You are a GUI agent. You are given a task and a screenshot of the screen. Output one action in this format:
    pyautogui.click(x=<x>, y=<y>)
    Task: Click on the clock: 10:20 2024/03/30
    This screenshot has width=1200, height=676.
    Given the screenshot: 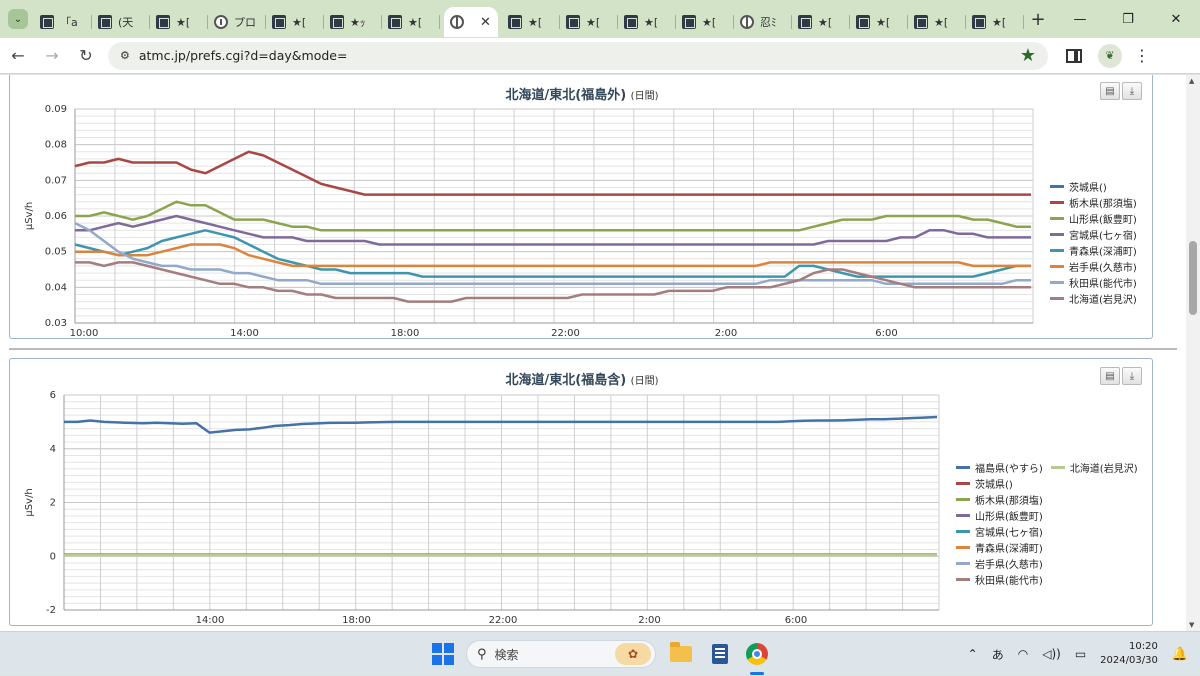 What is the action you would take?
    pyautogui.click(x=1129, y=654)
    